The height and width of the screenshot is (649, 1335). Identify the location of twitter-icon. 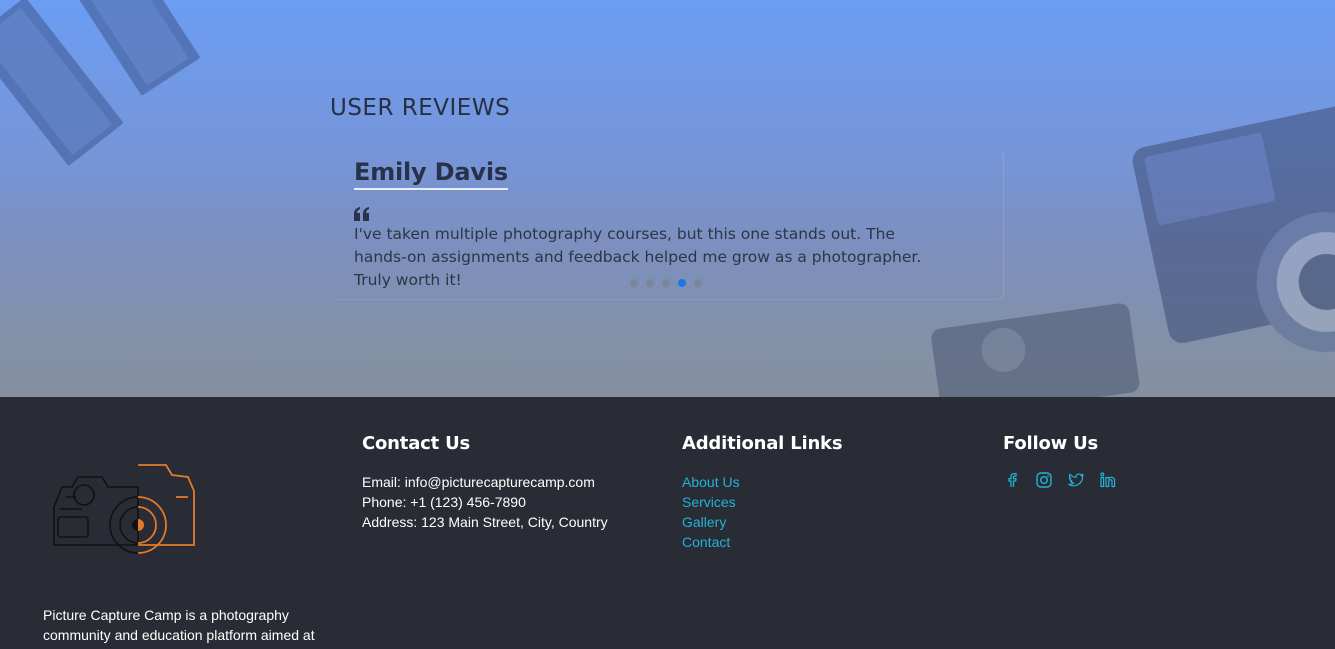
(1076, 480).